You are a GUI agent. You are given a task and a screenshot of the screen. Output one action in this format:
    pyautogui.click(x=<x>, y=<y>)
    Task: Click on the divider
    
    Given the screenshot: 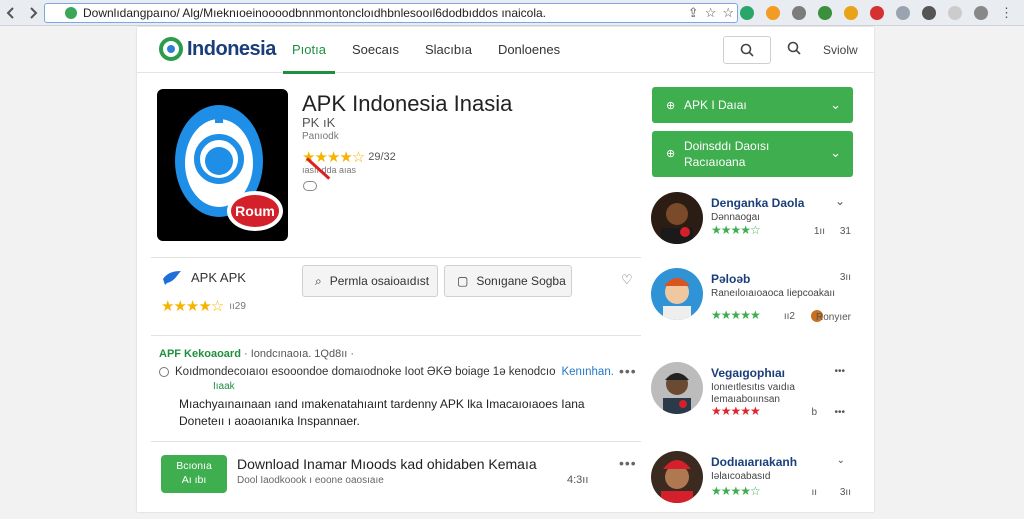 What is the action you would take?
    pyautogui.click(x=396, y=335)
    